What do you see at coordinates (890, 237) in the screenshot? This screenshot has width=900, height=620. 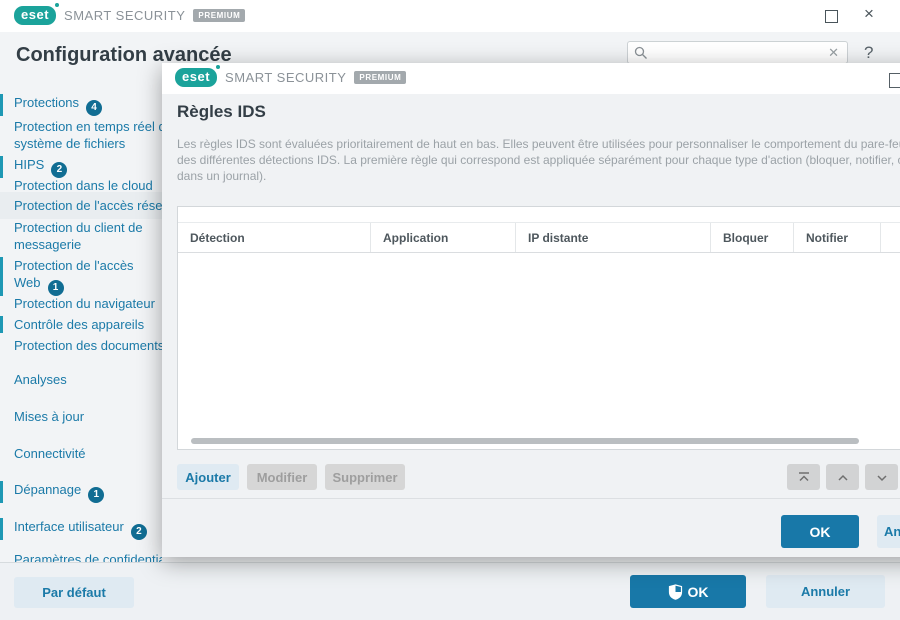 I see `column-header-extra` at bounding box center [890, 237].